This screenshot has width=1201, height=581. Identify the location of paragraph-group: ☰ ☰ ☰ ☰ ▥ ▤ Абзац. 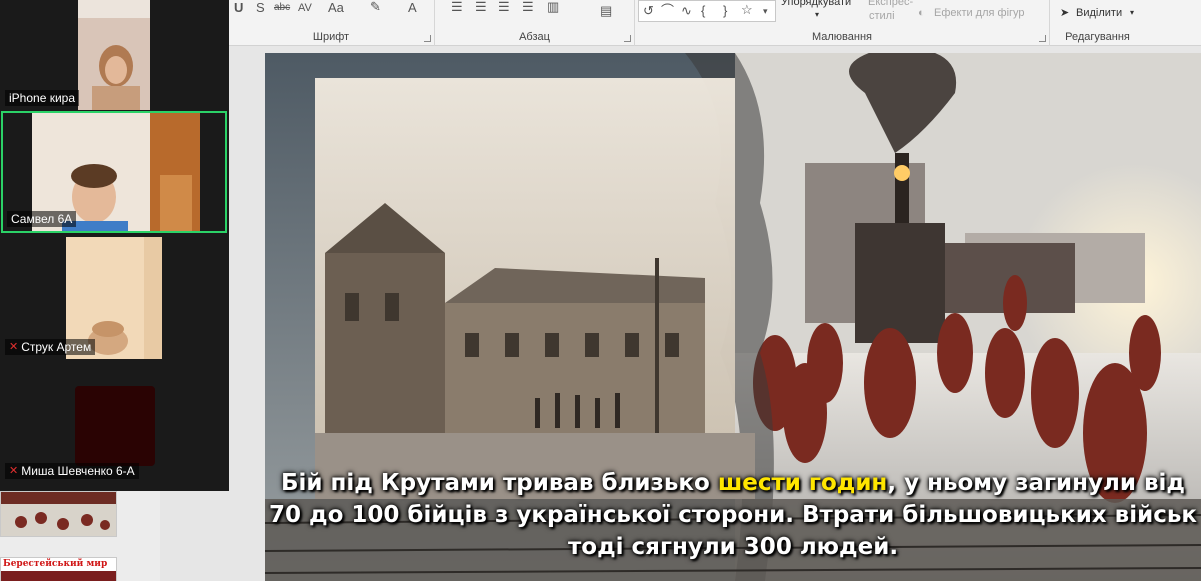
(535, 23).